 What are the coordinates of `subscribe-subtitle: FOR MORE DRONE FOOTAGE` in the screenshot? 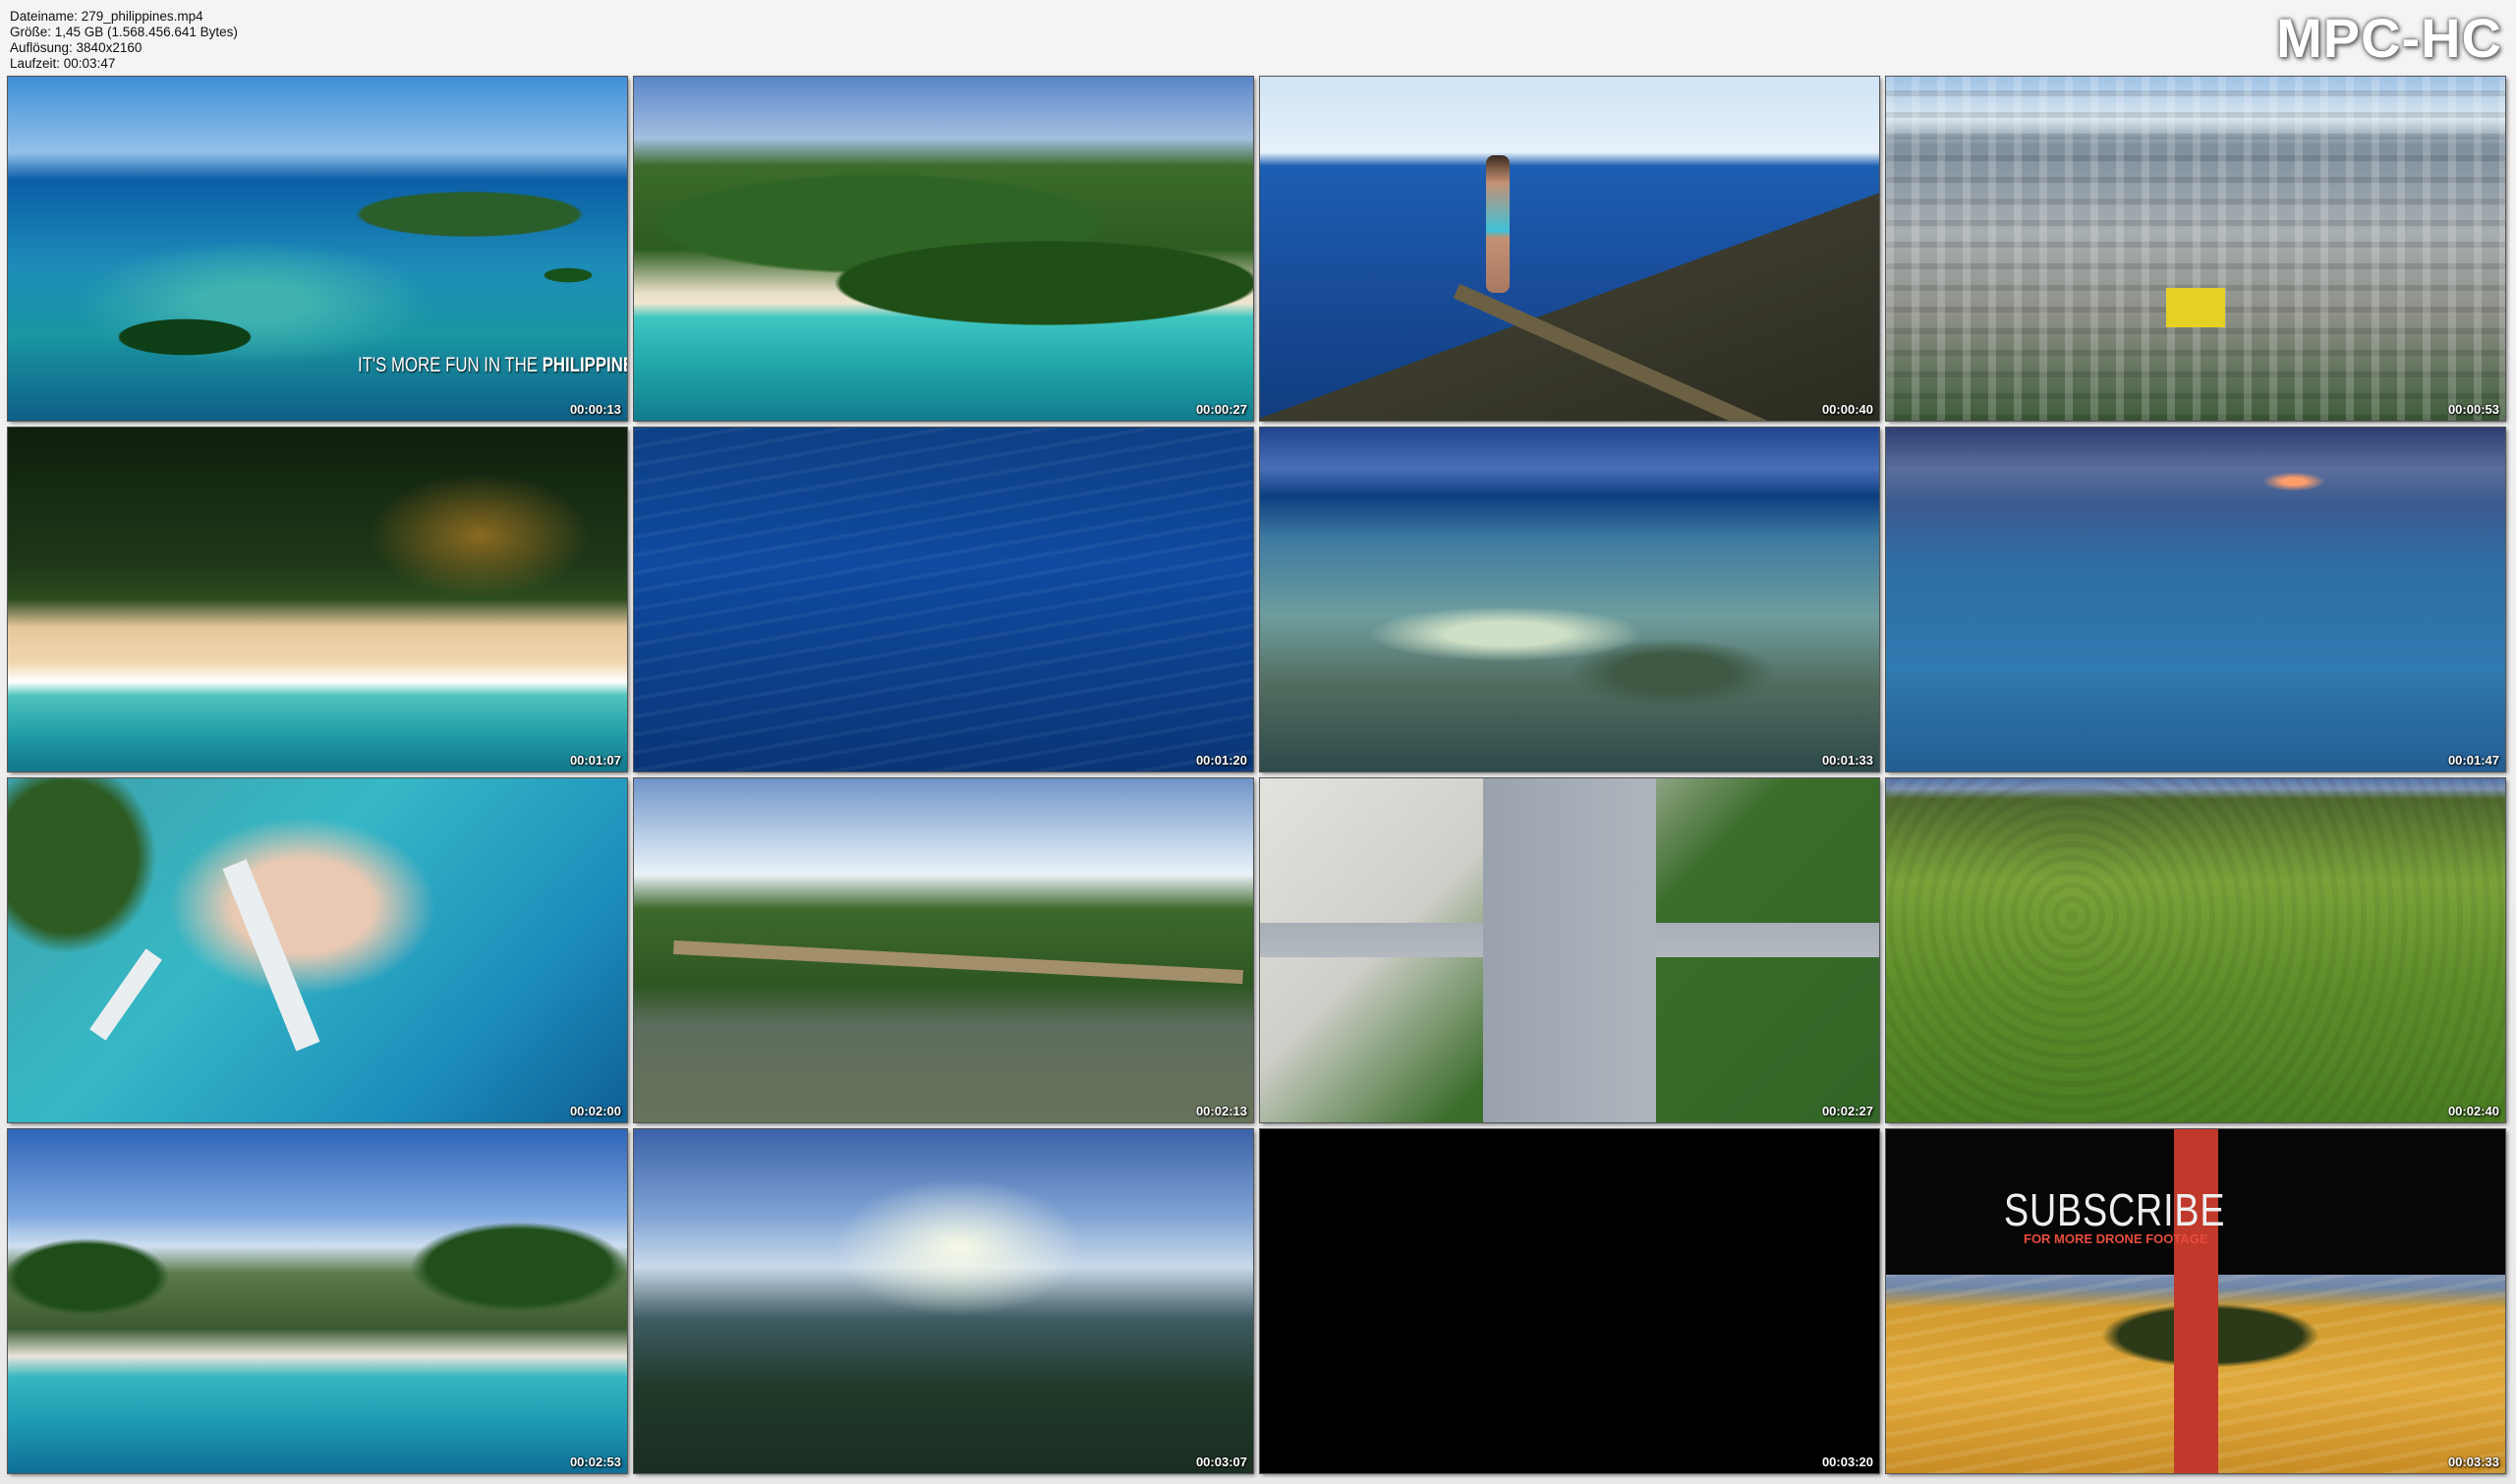 It's located at (2116, 1238).